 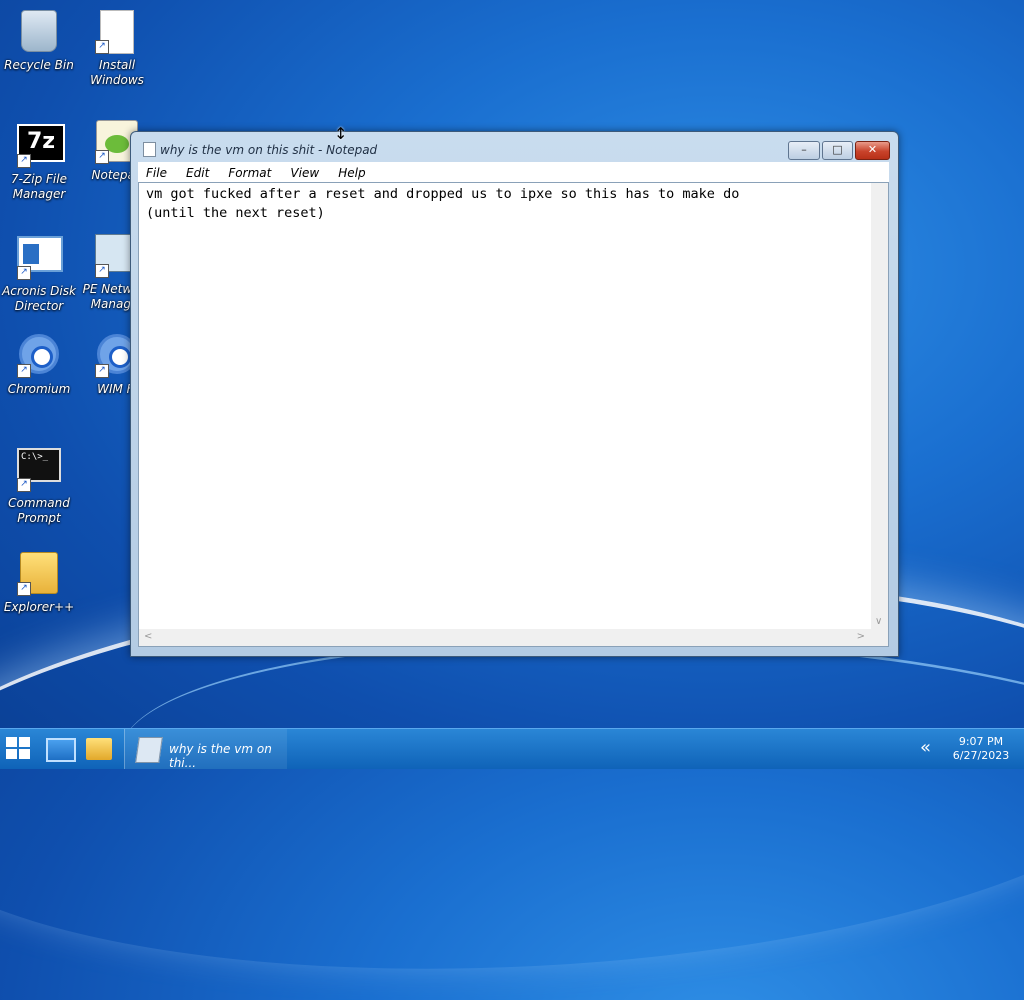 I want to click on resize-cursor-icon: ↕, so click(x=341, y=133).